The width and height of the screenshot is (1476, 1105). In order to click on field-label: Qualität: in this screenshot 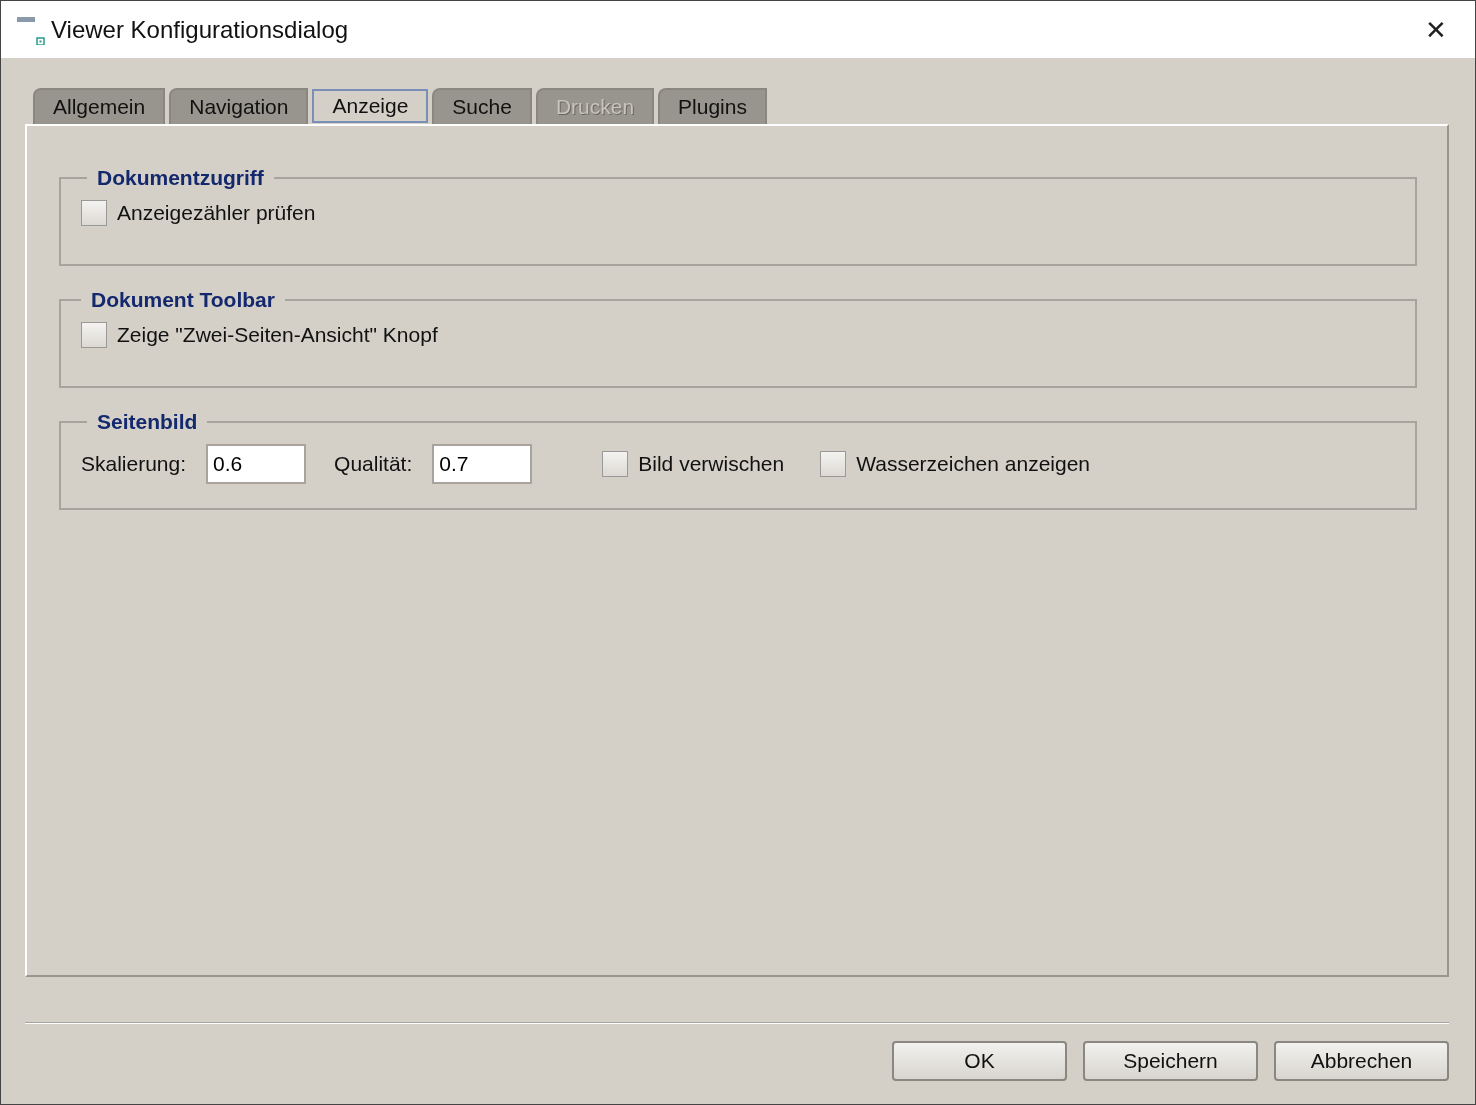, I will do `click(373, 464)`.